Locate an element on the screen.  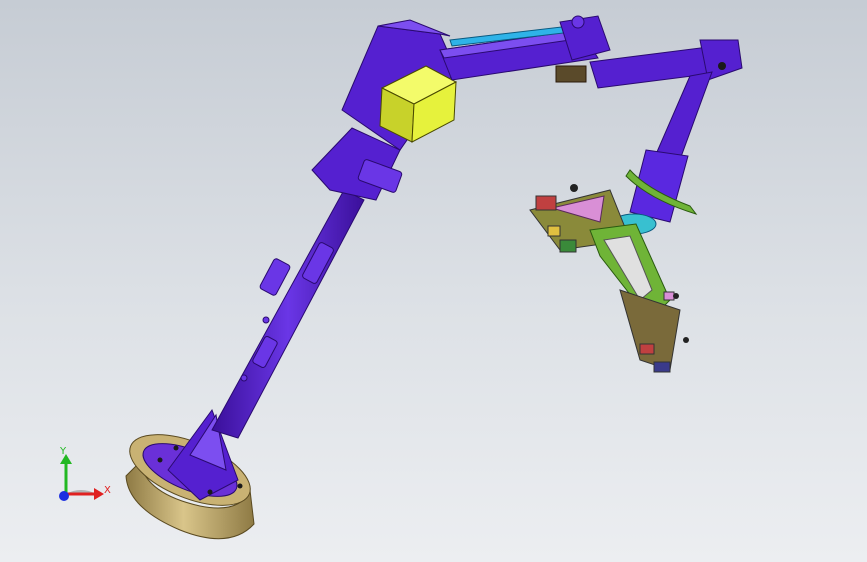
forearm is located at coordinates (666, 131).